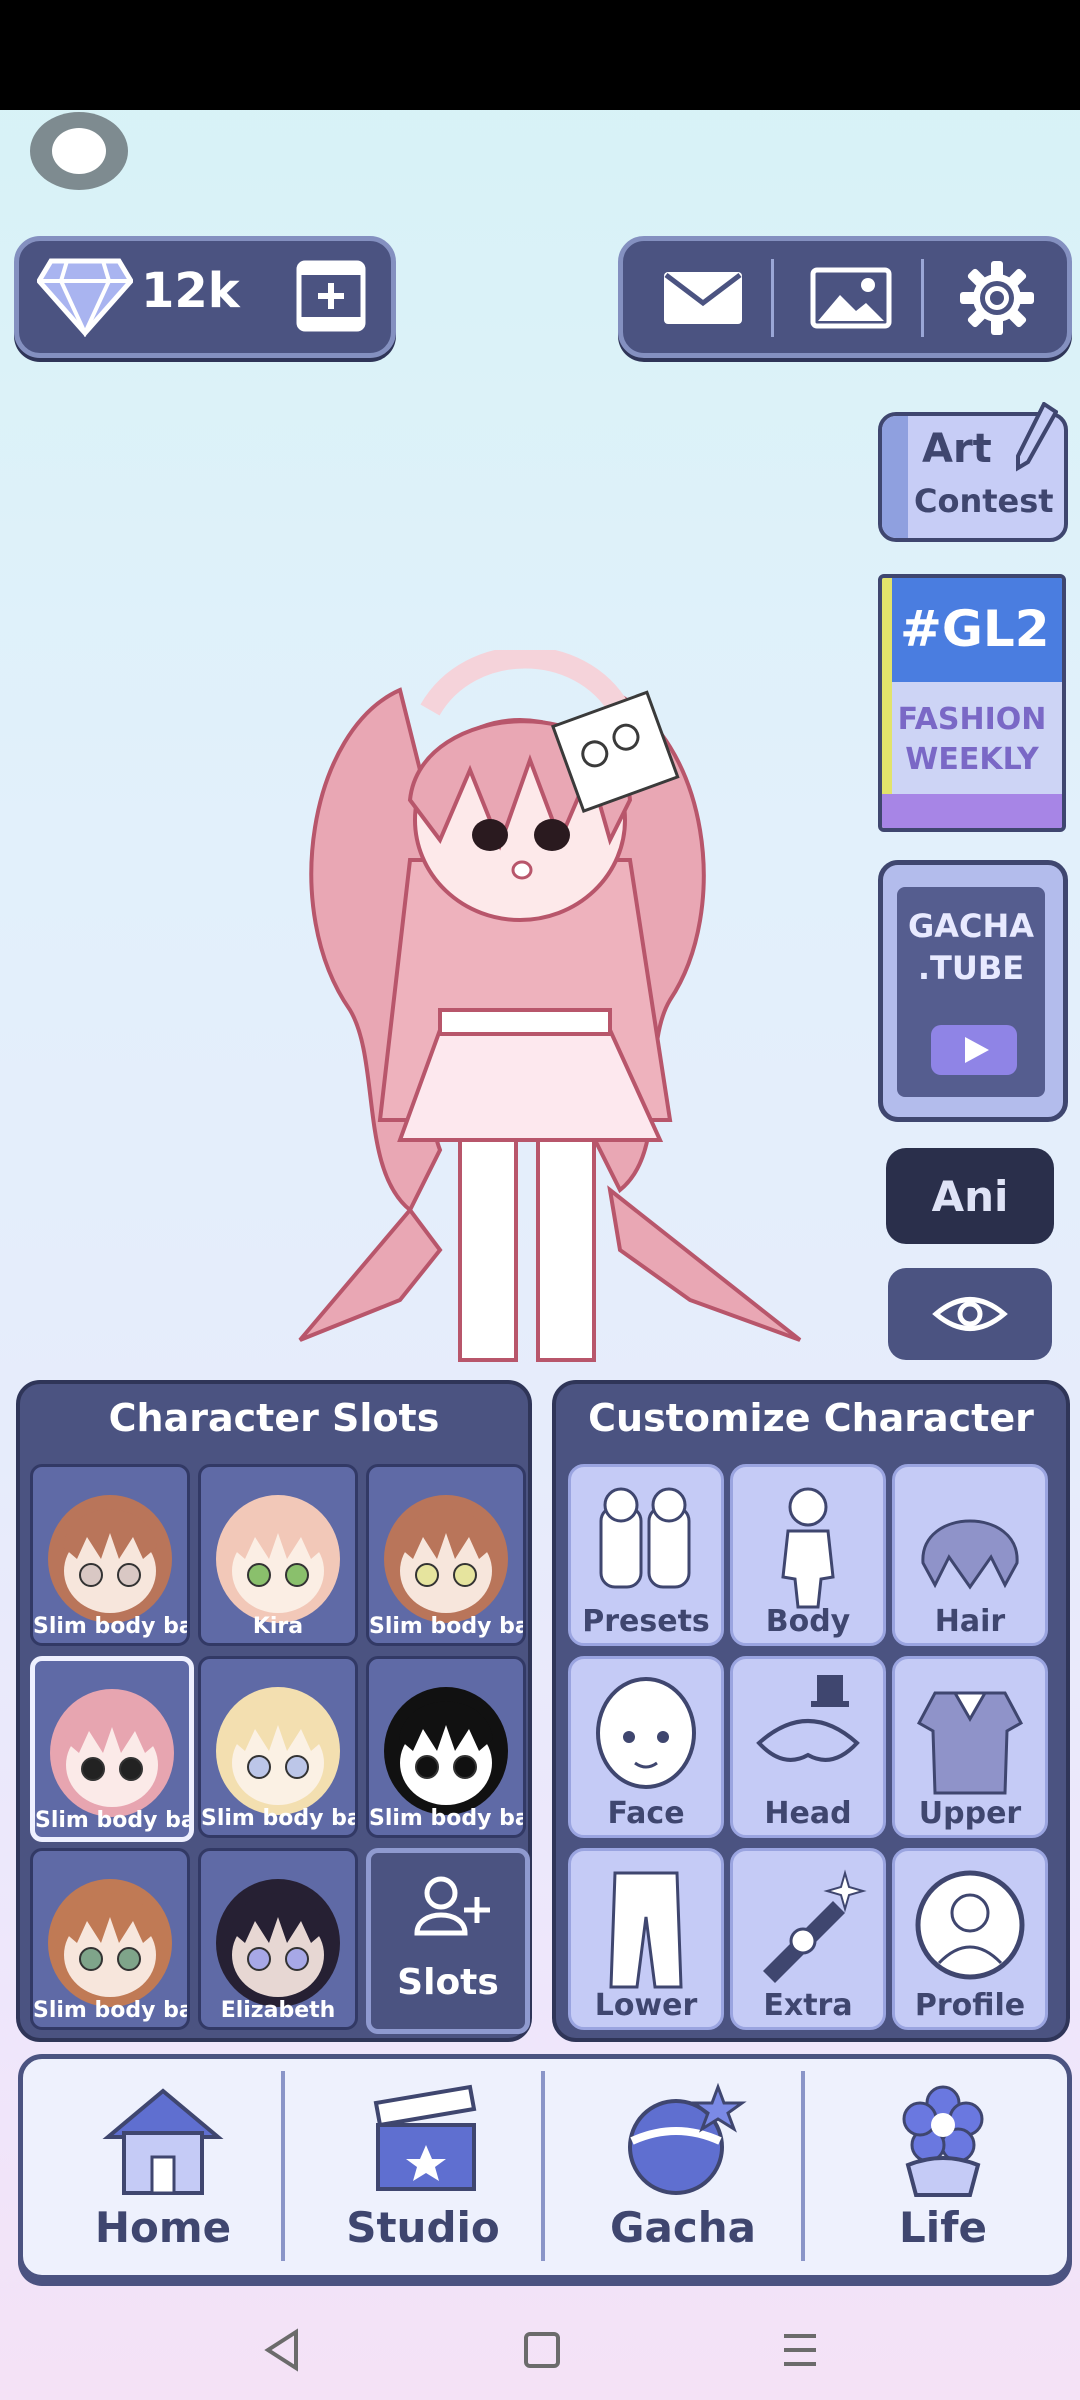  Describe the element at coordinates (163, 2141) in the screenshot. I see `house-icon` at that location.